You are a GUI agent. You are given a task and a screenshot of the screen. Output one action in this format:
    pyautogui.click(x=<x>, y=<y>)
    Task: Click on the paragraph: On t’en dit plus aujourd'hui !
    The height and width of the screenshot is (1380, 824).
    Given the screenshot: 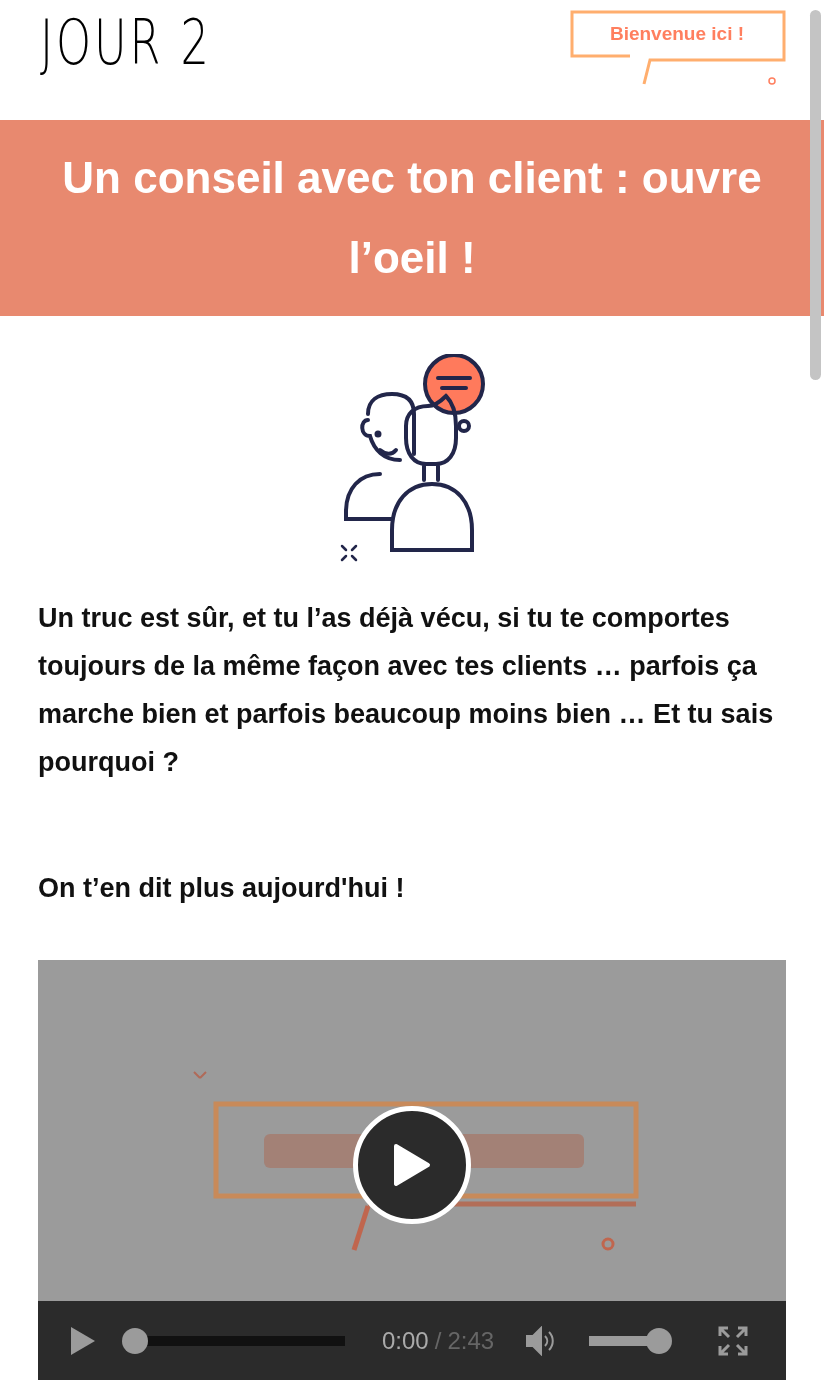 What is the action you would take?
    pyautogui.click(x=222, y=888)
    